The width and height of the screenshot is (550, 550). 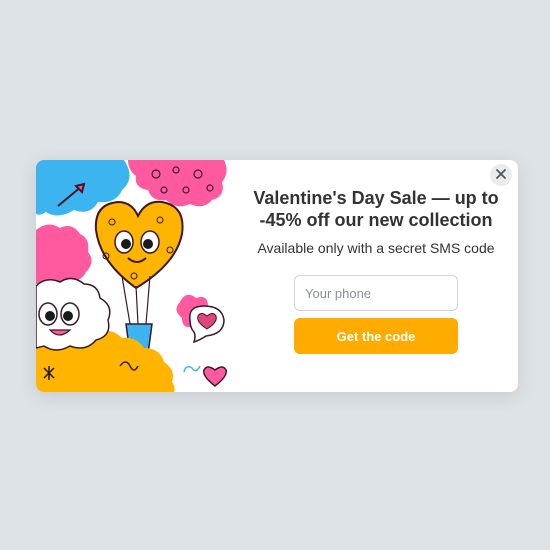 What do you see at coordinates (376, 293) in the screenshot?
I see `phone-input` at bounding box center [376, 293].